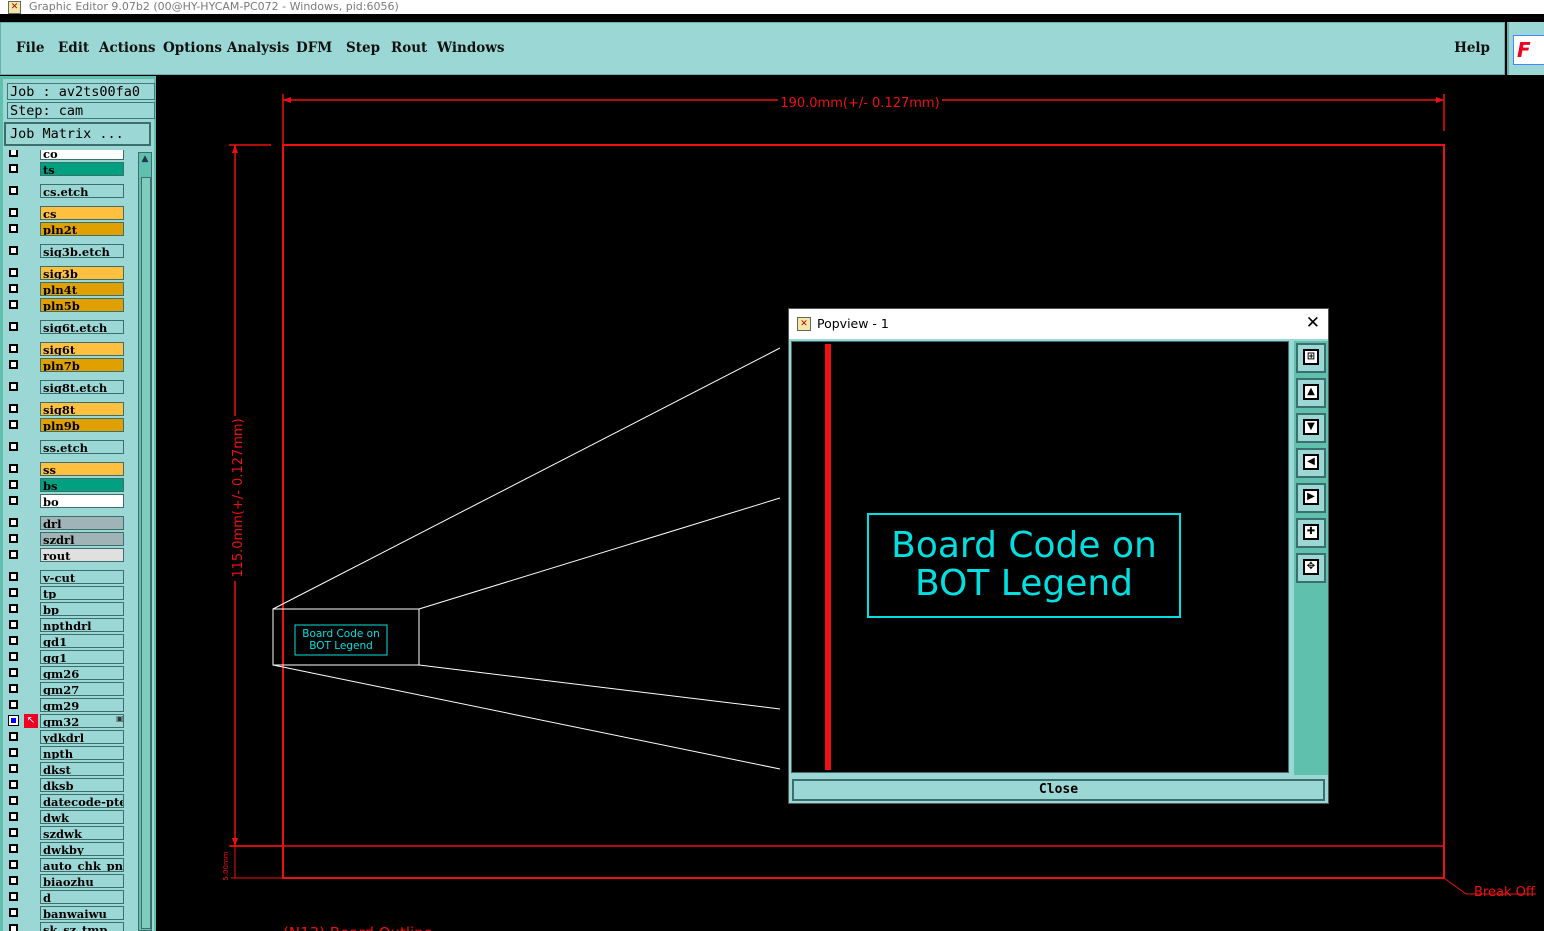 The image size is (1544, 931). I want to click on scroll-thumb, so click(146, 553).